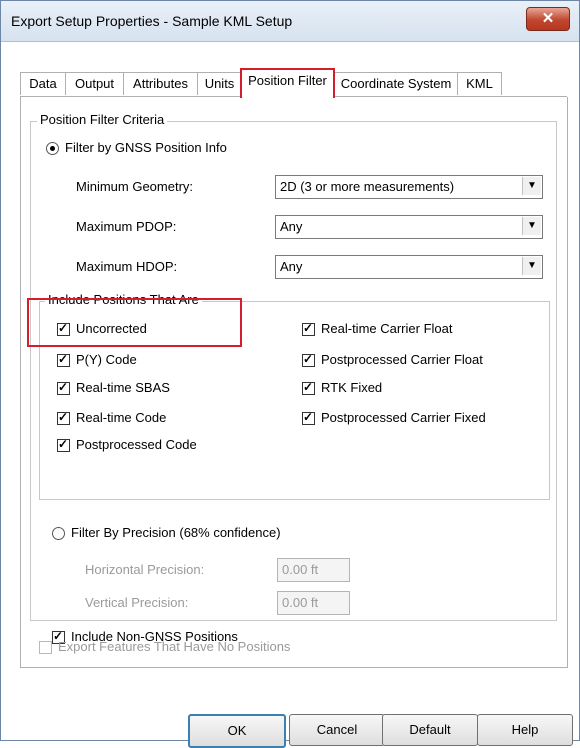  What do you see at coordinates (145, 569) in the screenshot?
I see `horizontal-precision-label: Horizontal Precision:` at bounding box center [145, 569].